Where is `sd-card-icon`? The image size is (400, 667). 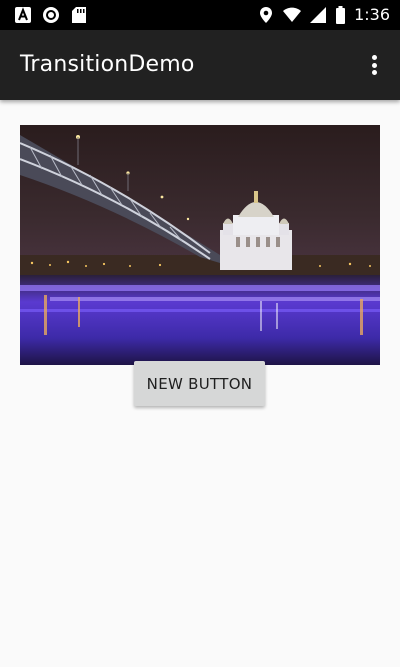 sd-card-icon is located at coordinates (79, 15).